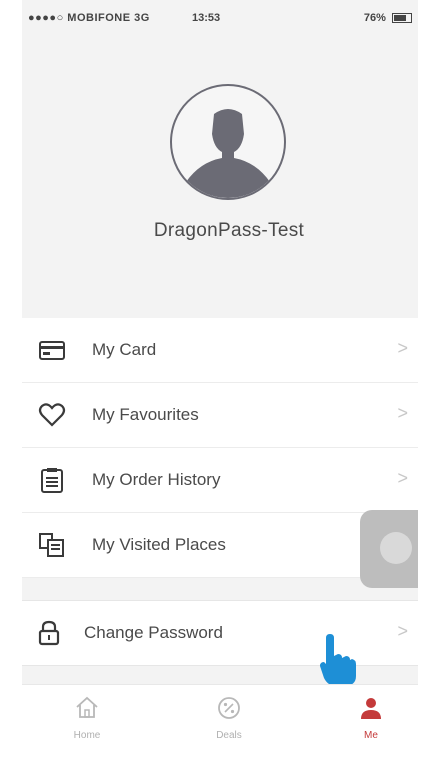 The image size is (432, 760). Describe the element at coordinates (145, 414) in the screenshot. I see `menu-item-label: My Favourites` at that location.